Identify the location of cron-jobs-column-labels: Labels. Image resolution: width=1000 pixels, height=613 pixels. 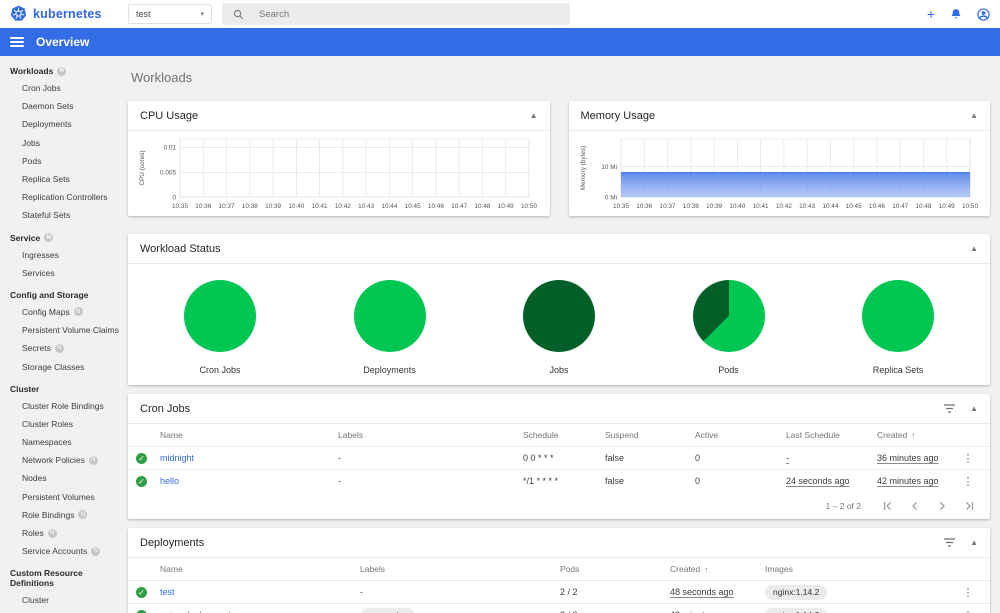
(430, 435).